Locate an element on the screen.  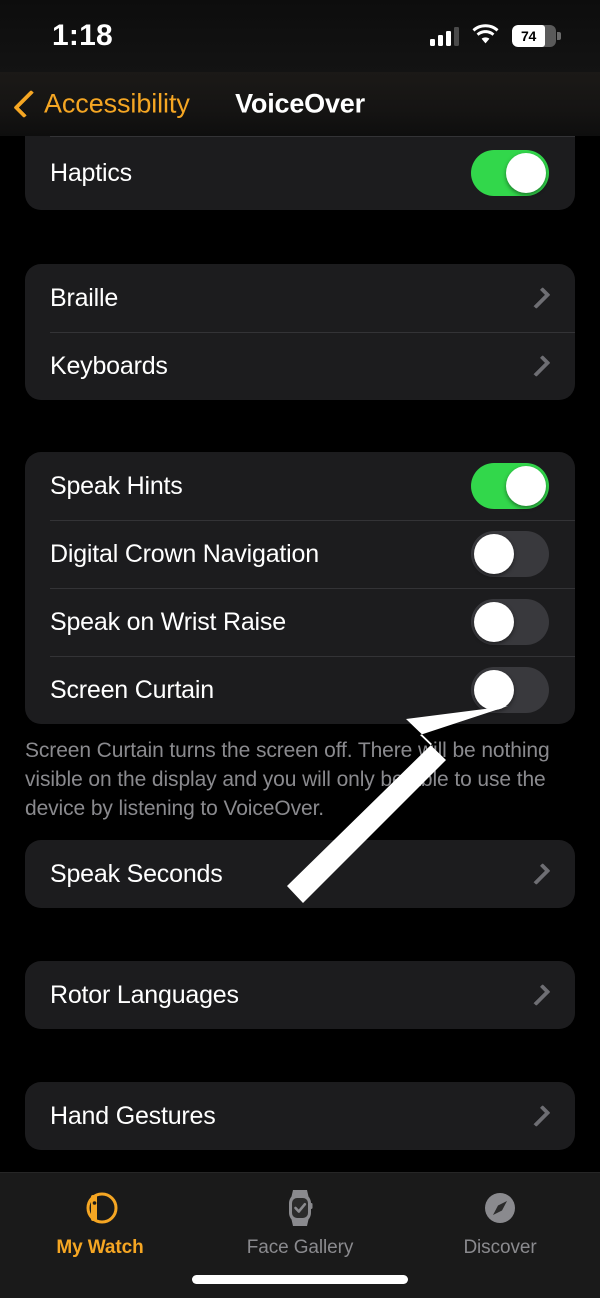
row-digital-crown-navigation: Digital Crown Navigation is located at coordinates (300, 554).